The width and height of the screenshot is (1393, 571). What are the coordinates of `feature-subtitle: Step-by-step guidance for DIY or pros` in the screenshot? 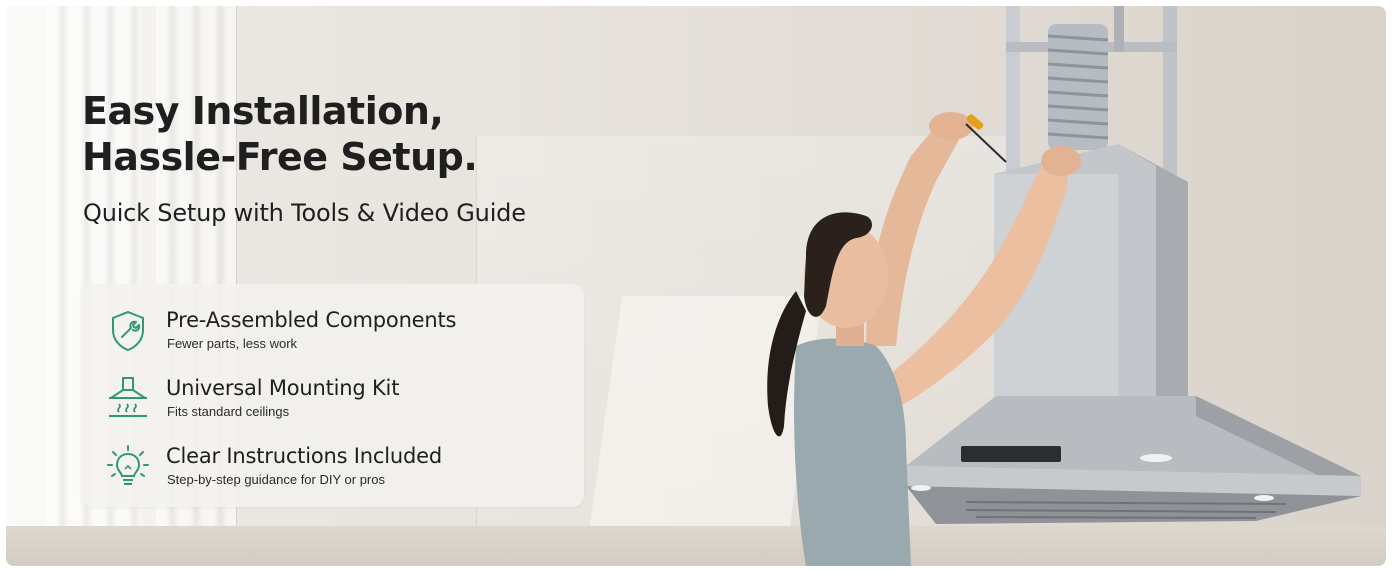 It's located at (276, 479).